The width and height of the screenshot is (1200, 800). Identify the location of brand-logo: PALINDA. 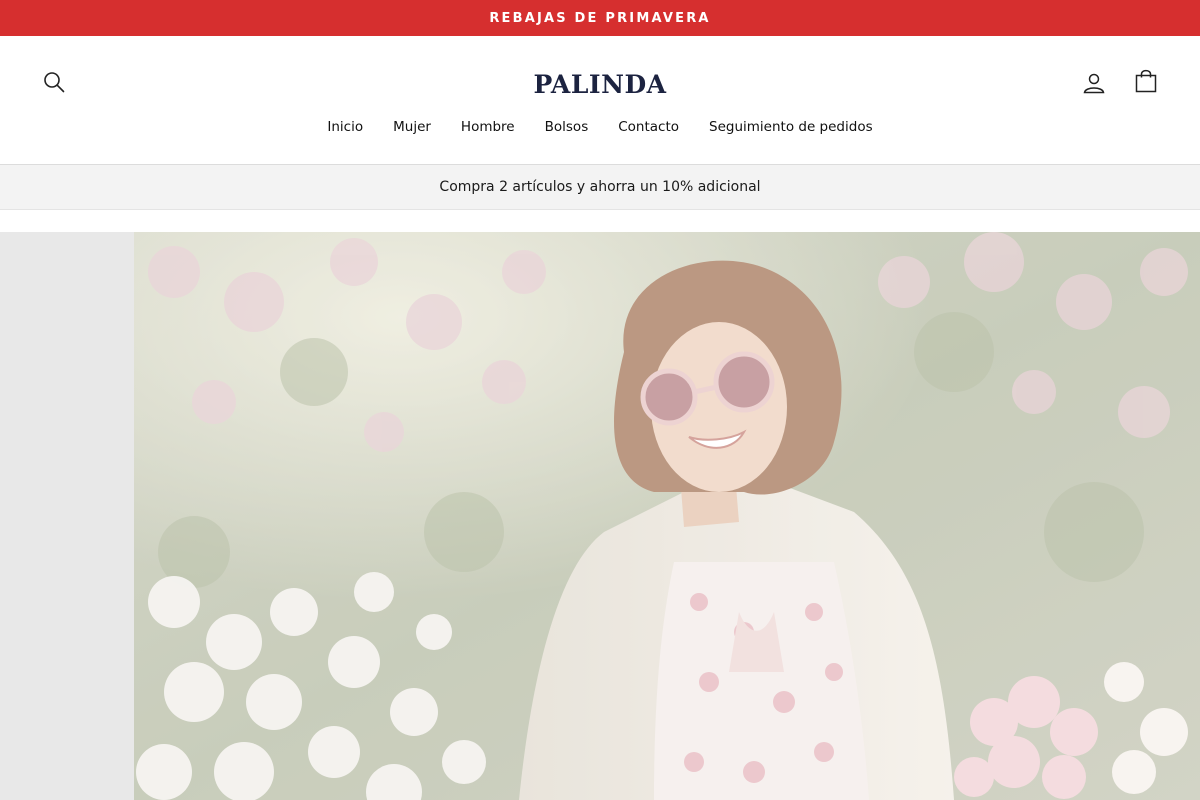
(600, 84).